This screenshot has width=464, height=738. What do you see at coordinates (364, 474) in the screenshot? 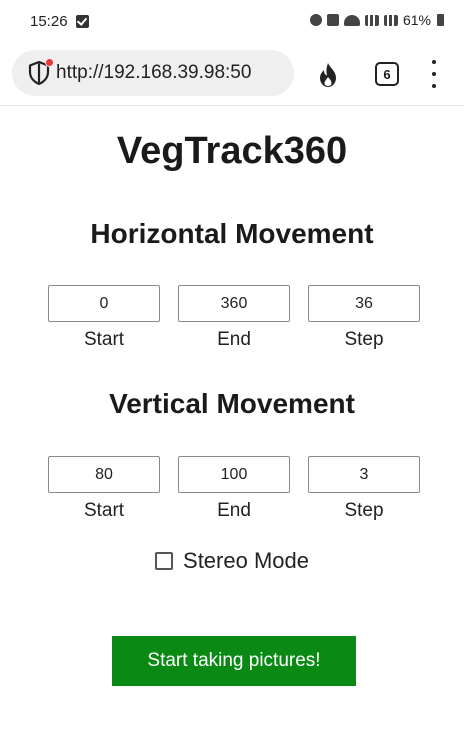
I see `vertical-step-input` at bounding box center [364, 474].